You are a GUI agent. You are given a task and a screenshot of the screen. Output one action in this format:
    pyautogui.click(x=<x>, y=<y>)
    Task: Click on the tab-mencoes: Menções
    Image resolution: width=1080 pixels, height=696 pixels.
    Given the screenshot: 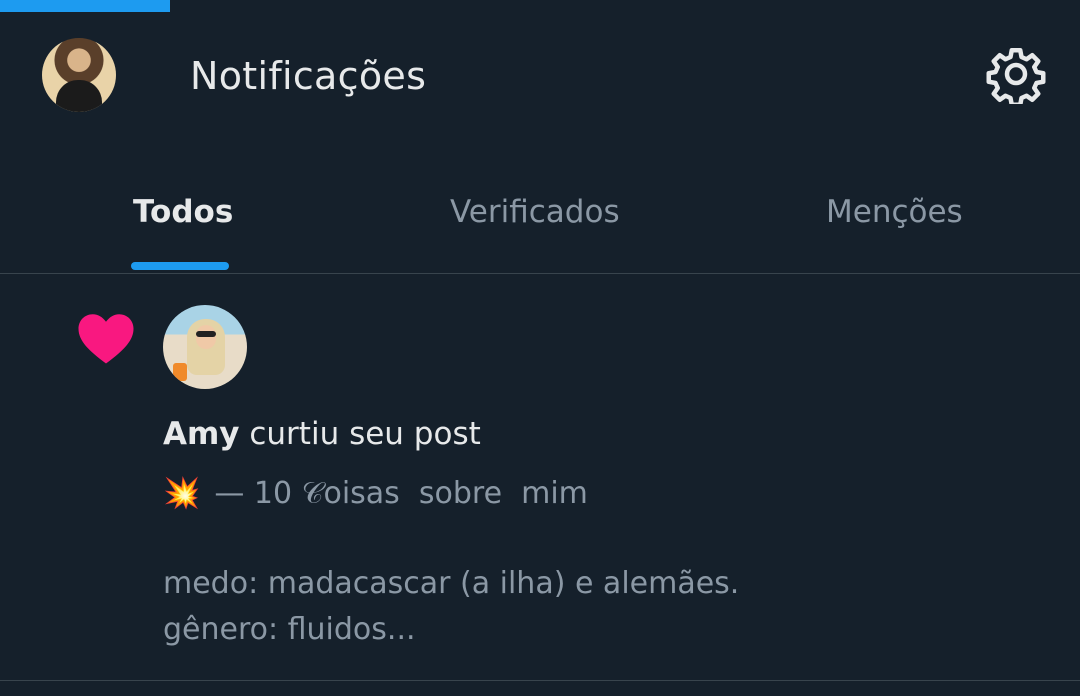 What is the action you would take?
    pyautogui.click(x=894, y=212)
    